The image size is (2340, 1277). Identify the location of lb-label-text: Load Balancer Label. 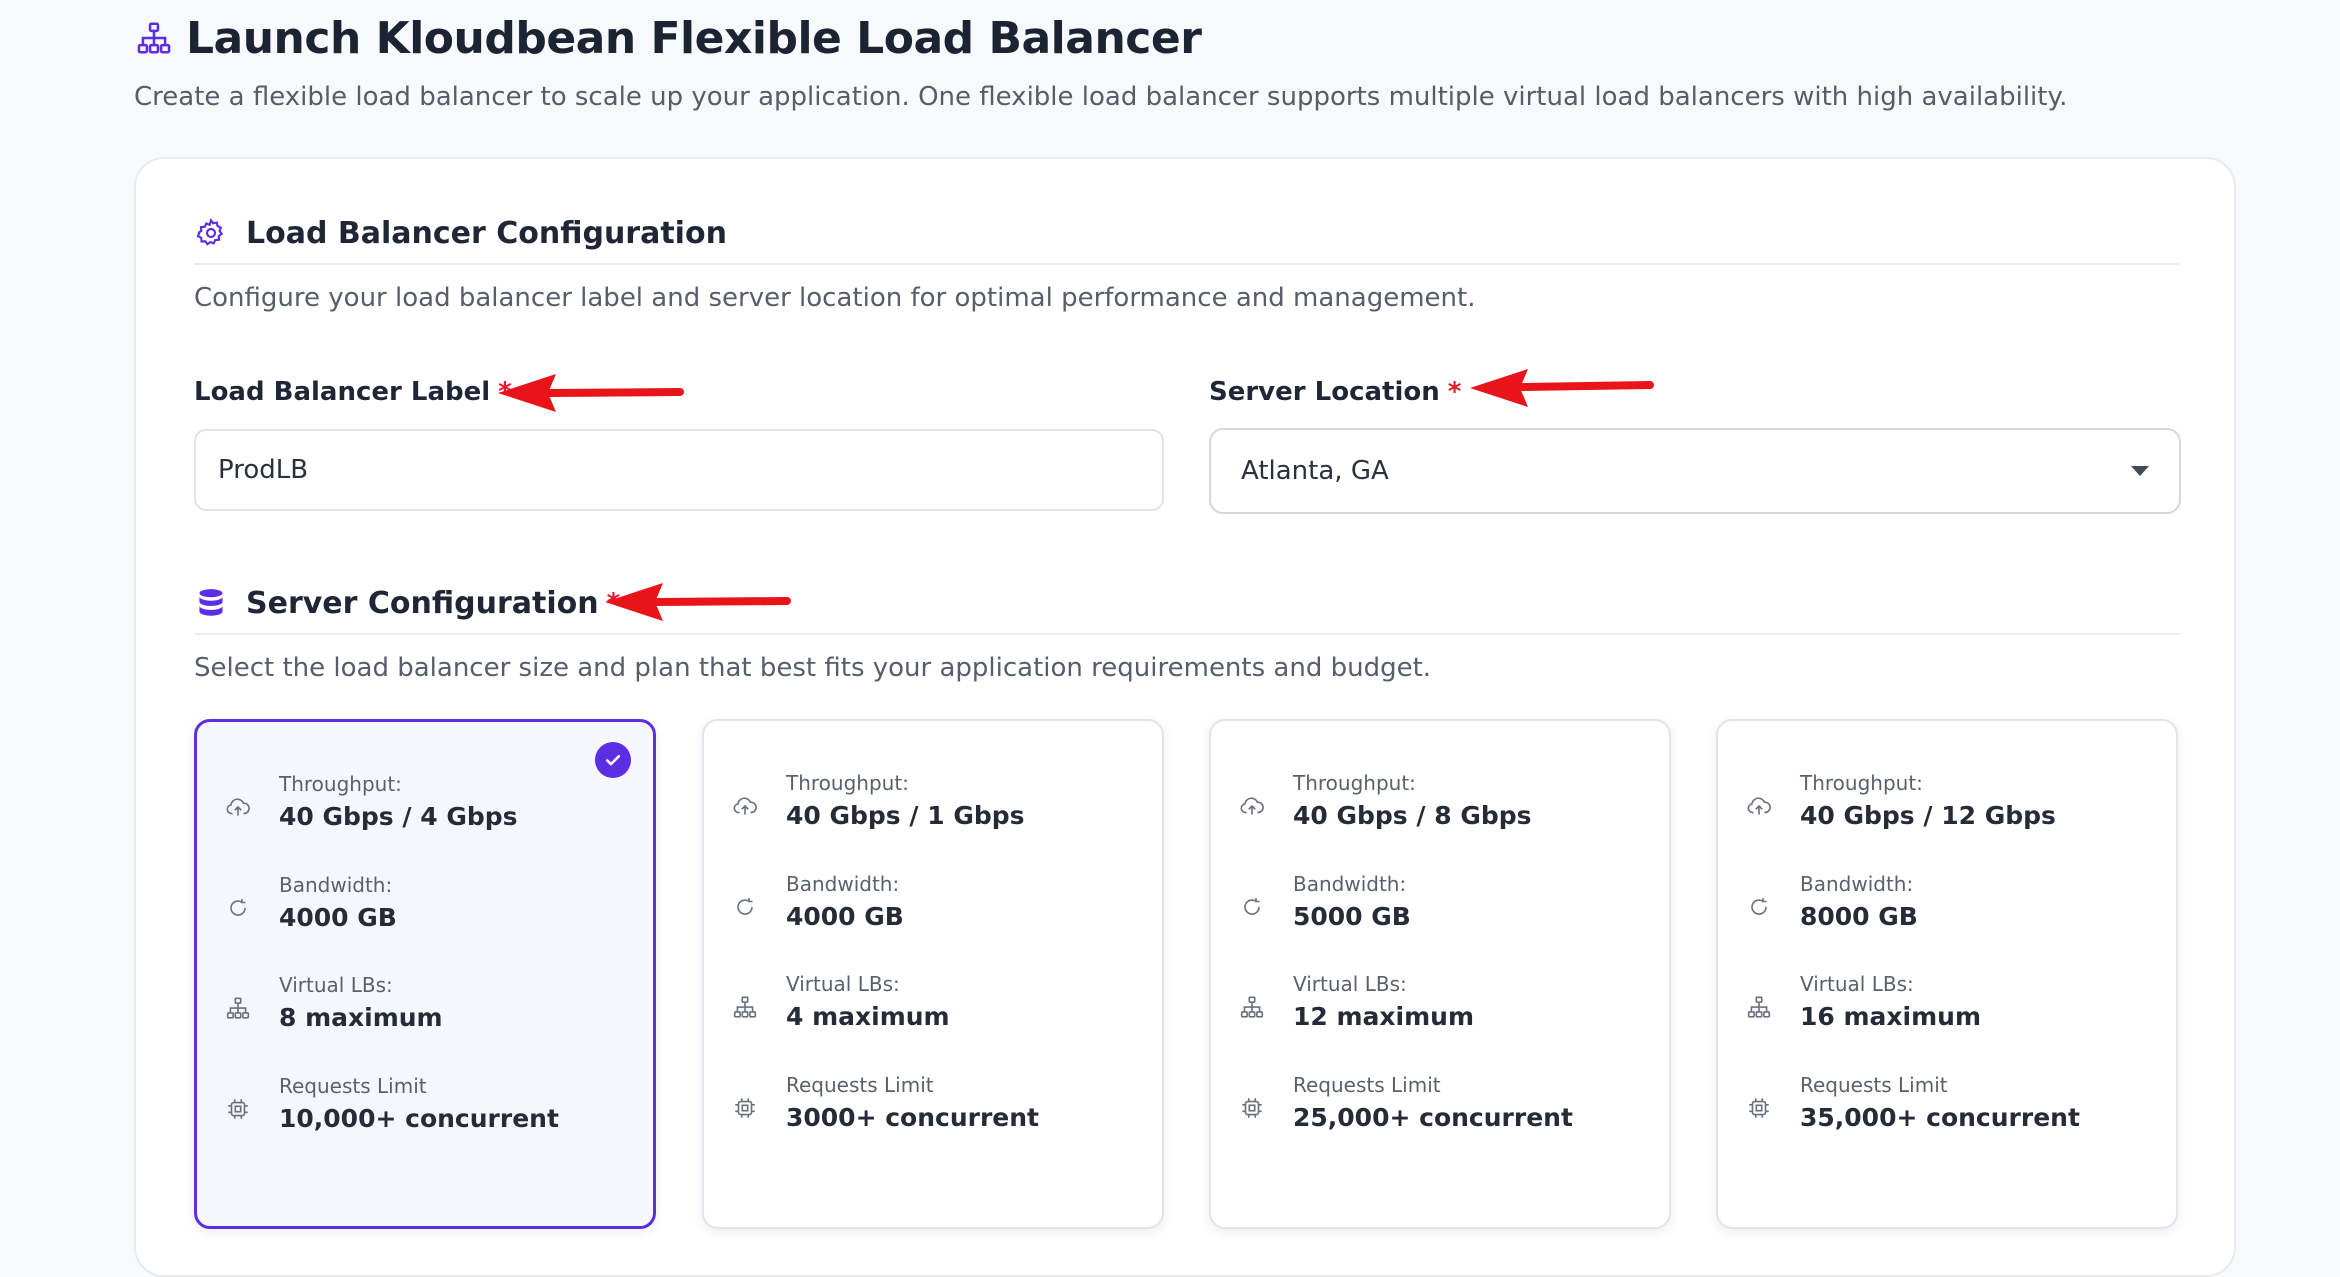
(342, 392).